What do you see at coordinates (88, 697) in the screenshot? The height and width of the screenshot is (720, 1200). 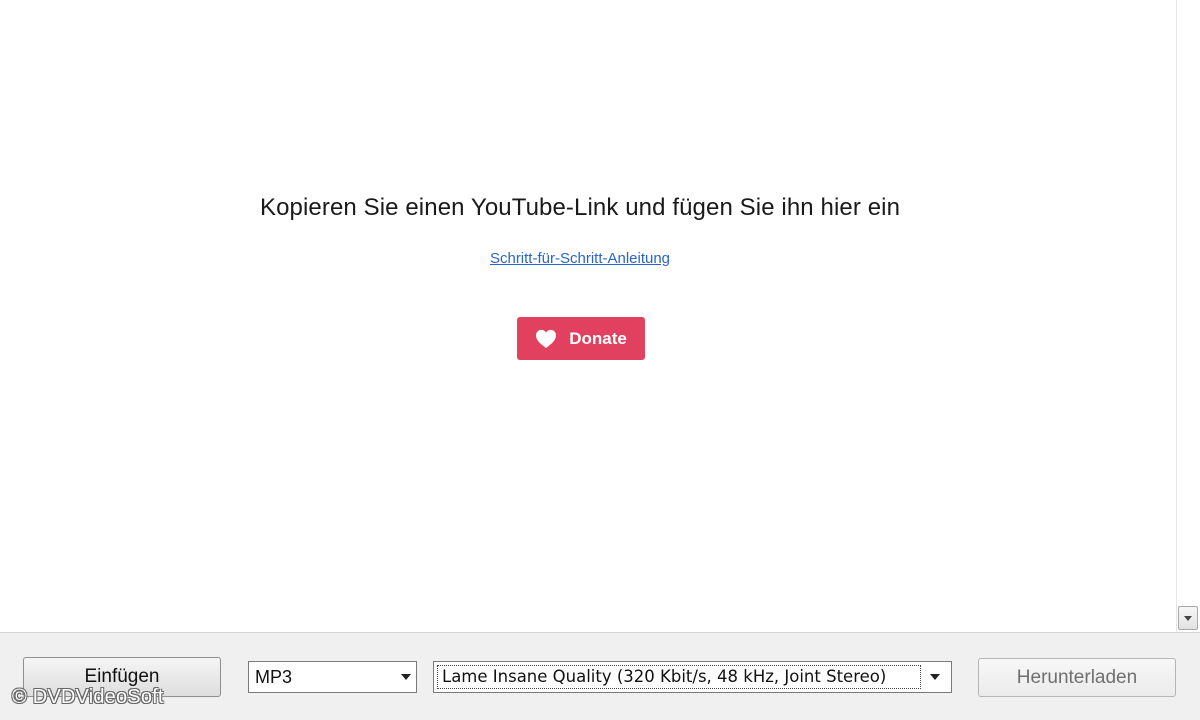 I see `watermark: © DVDVideoSoft` at bounding box center [88, 697].